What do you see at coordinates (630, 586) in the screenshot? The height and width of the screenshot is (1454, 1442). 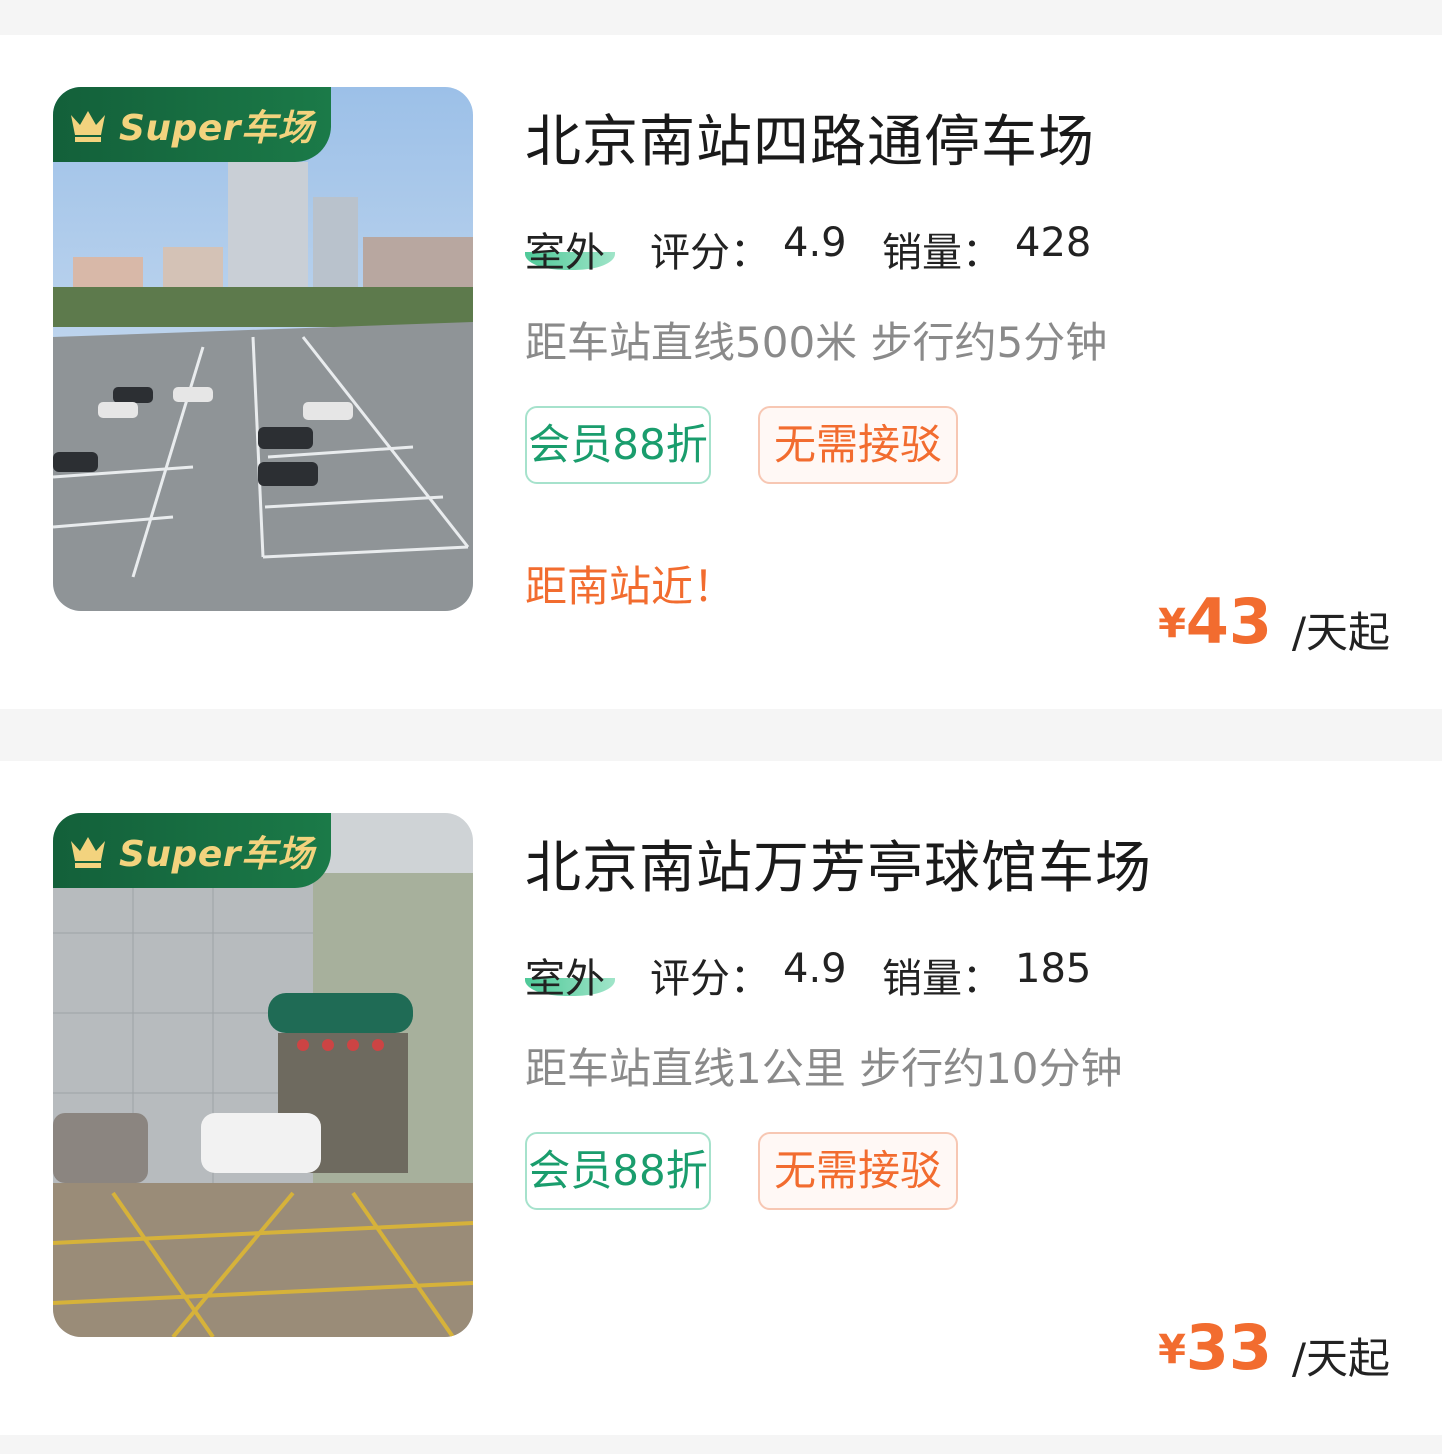 I see `slogan: 距南站近！` at bounding box center [630, 586].